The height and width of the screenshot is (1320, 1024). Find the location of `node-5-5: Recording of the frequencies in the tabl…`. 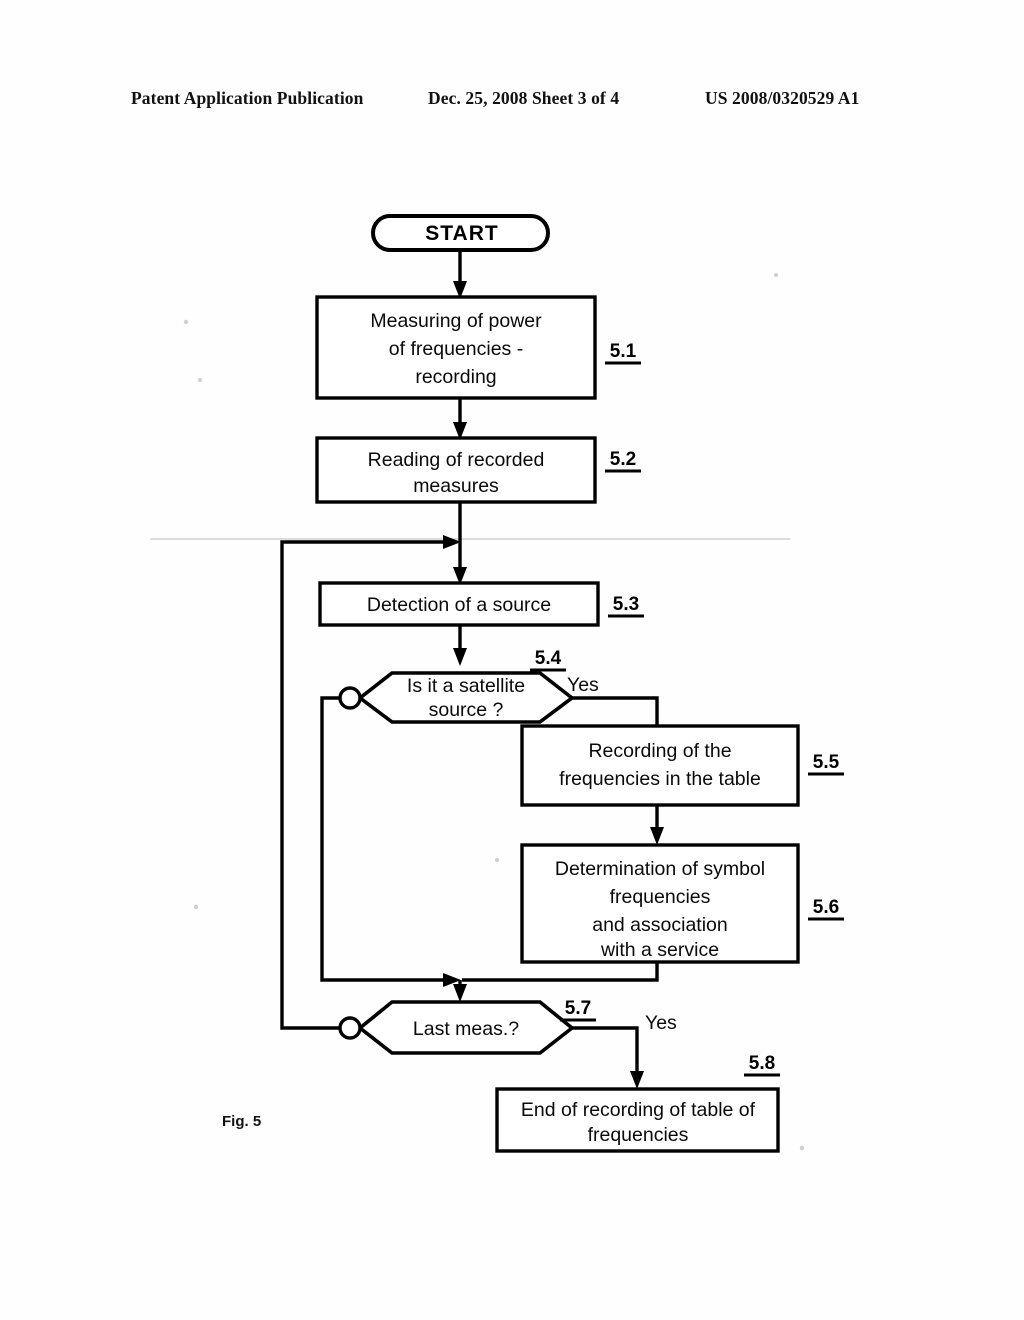

node-5-5: Recording of the frequencies in the tabl… is located at coordinates (682, 765).